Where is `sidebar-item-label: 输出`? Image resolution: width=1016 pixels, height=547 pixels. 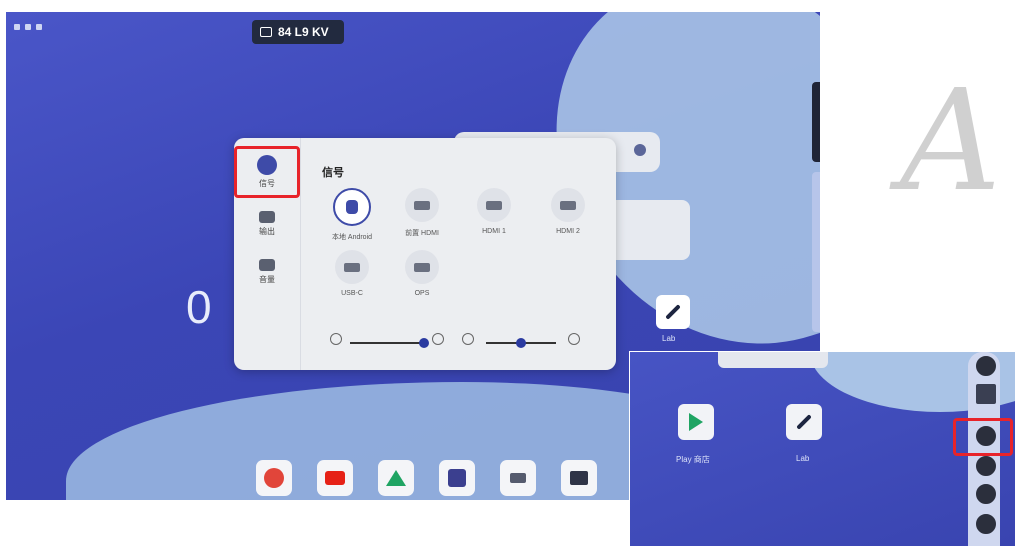
sidebar-item-label: 输出 is located at coordinates (267, 231).